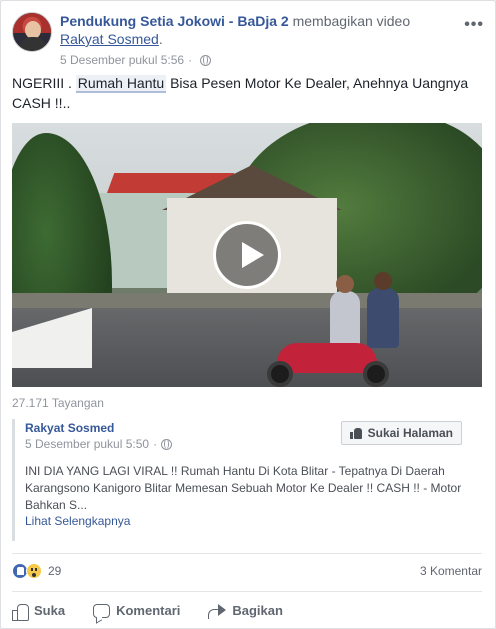 This screenshot has width=496, height=629. What do you see at coordinates (410, 433) in the screenshot?
I see `like-page-label: Sukai Halaman` at bounding box center [410, 433].